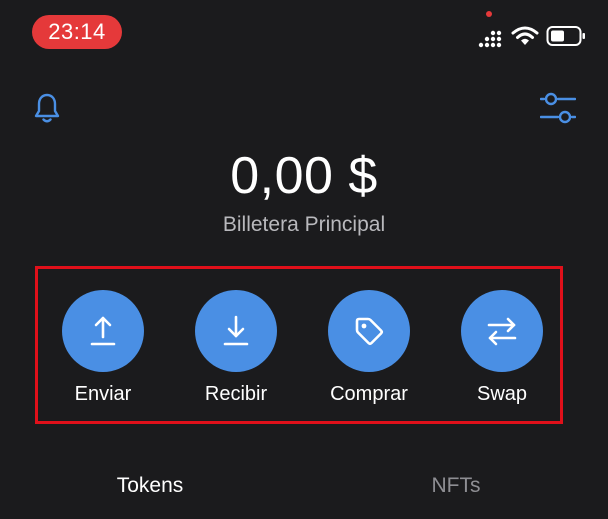 Image resolution: width=608 pixels, height=519 pixels. I want to click on swap-label: Swap, so click(502, 394).